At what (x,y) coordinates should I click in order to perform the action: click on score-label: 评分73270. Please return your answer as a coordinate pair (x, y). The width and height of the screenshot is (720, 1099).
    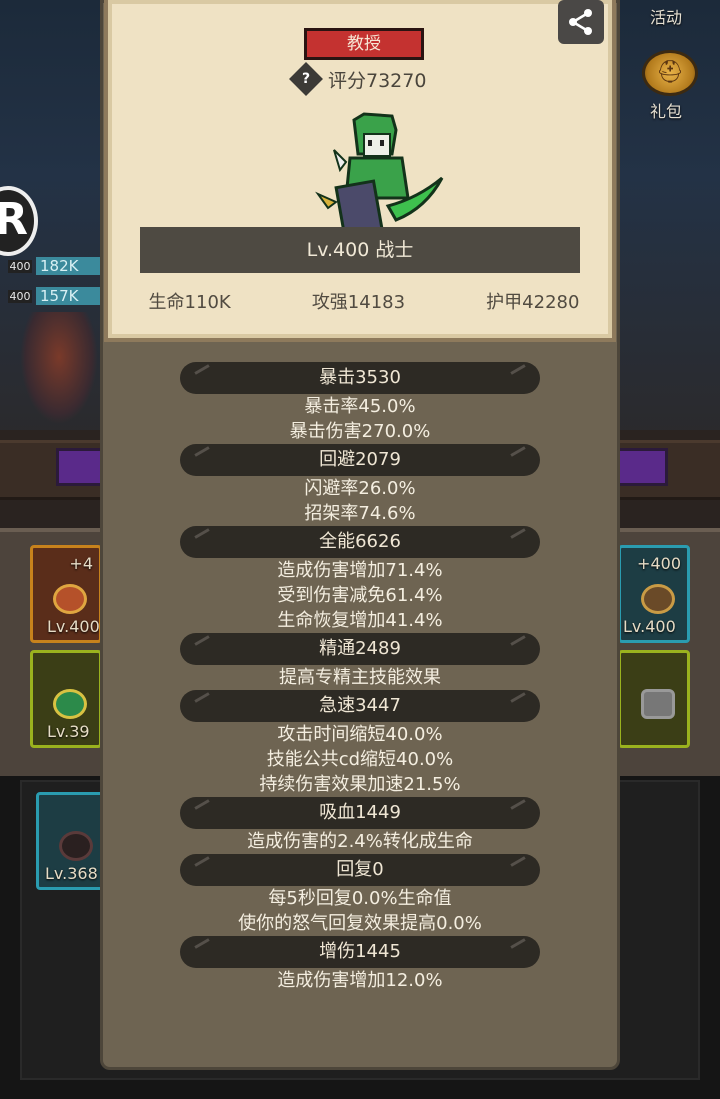
    Looking at the image, I should click on (377, 80).